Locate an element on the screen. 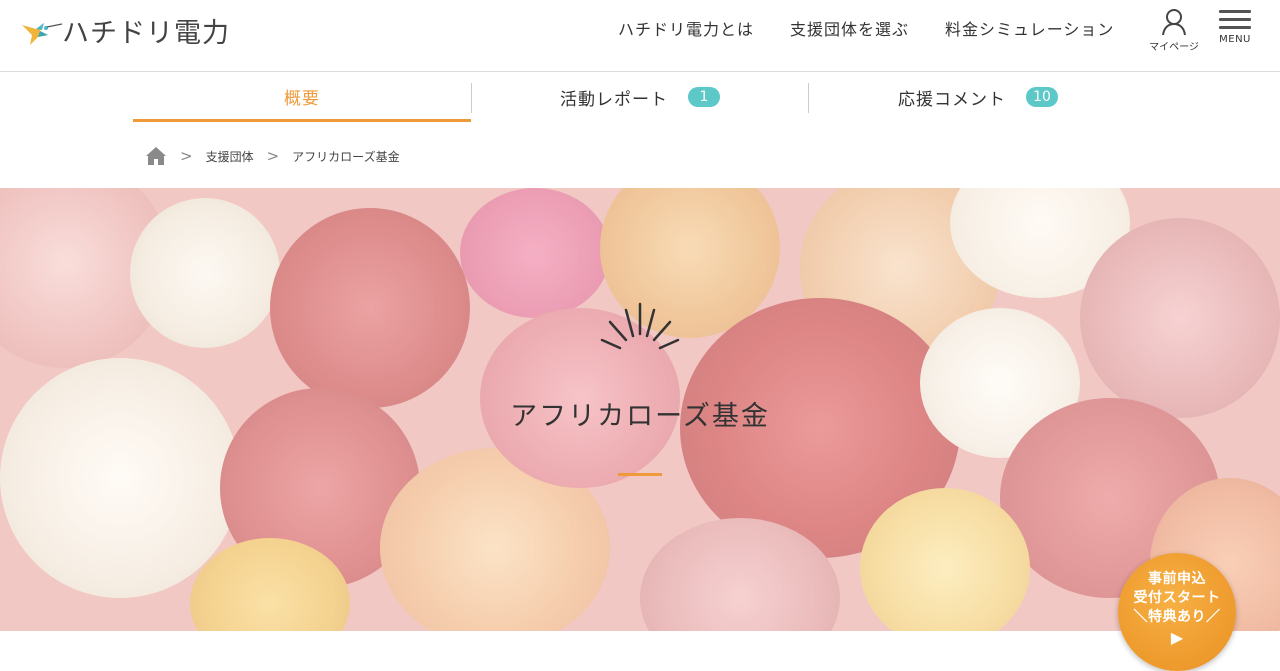 The height and width of the screenshot is (671, 1280). campaign-line: 事前申込 is located at coordinates (1177, 579).